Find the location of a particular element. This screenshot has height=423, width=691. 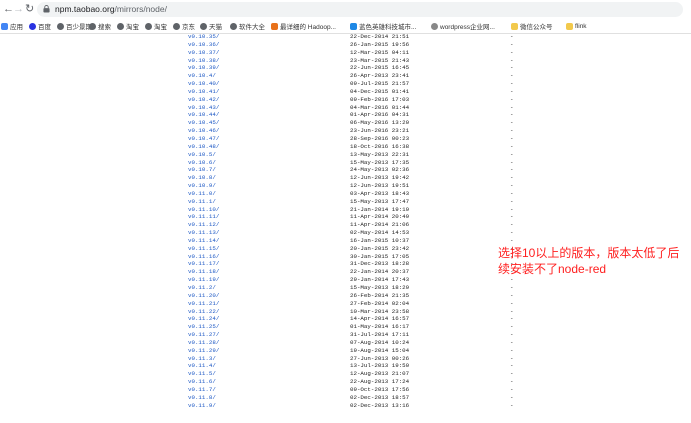

bookmark-label: 淘宝 is located at coordinates (160, 27).